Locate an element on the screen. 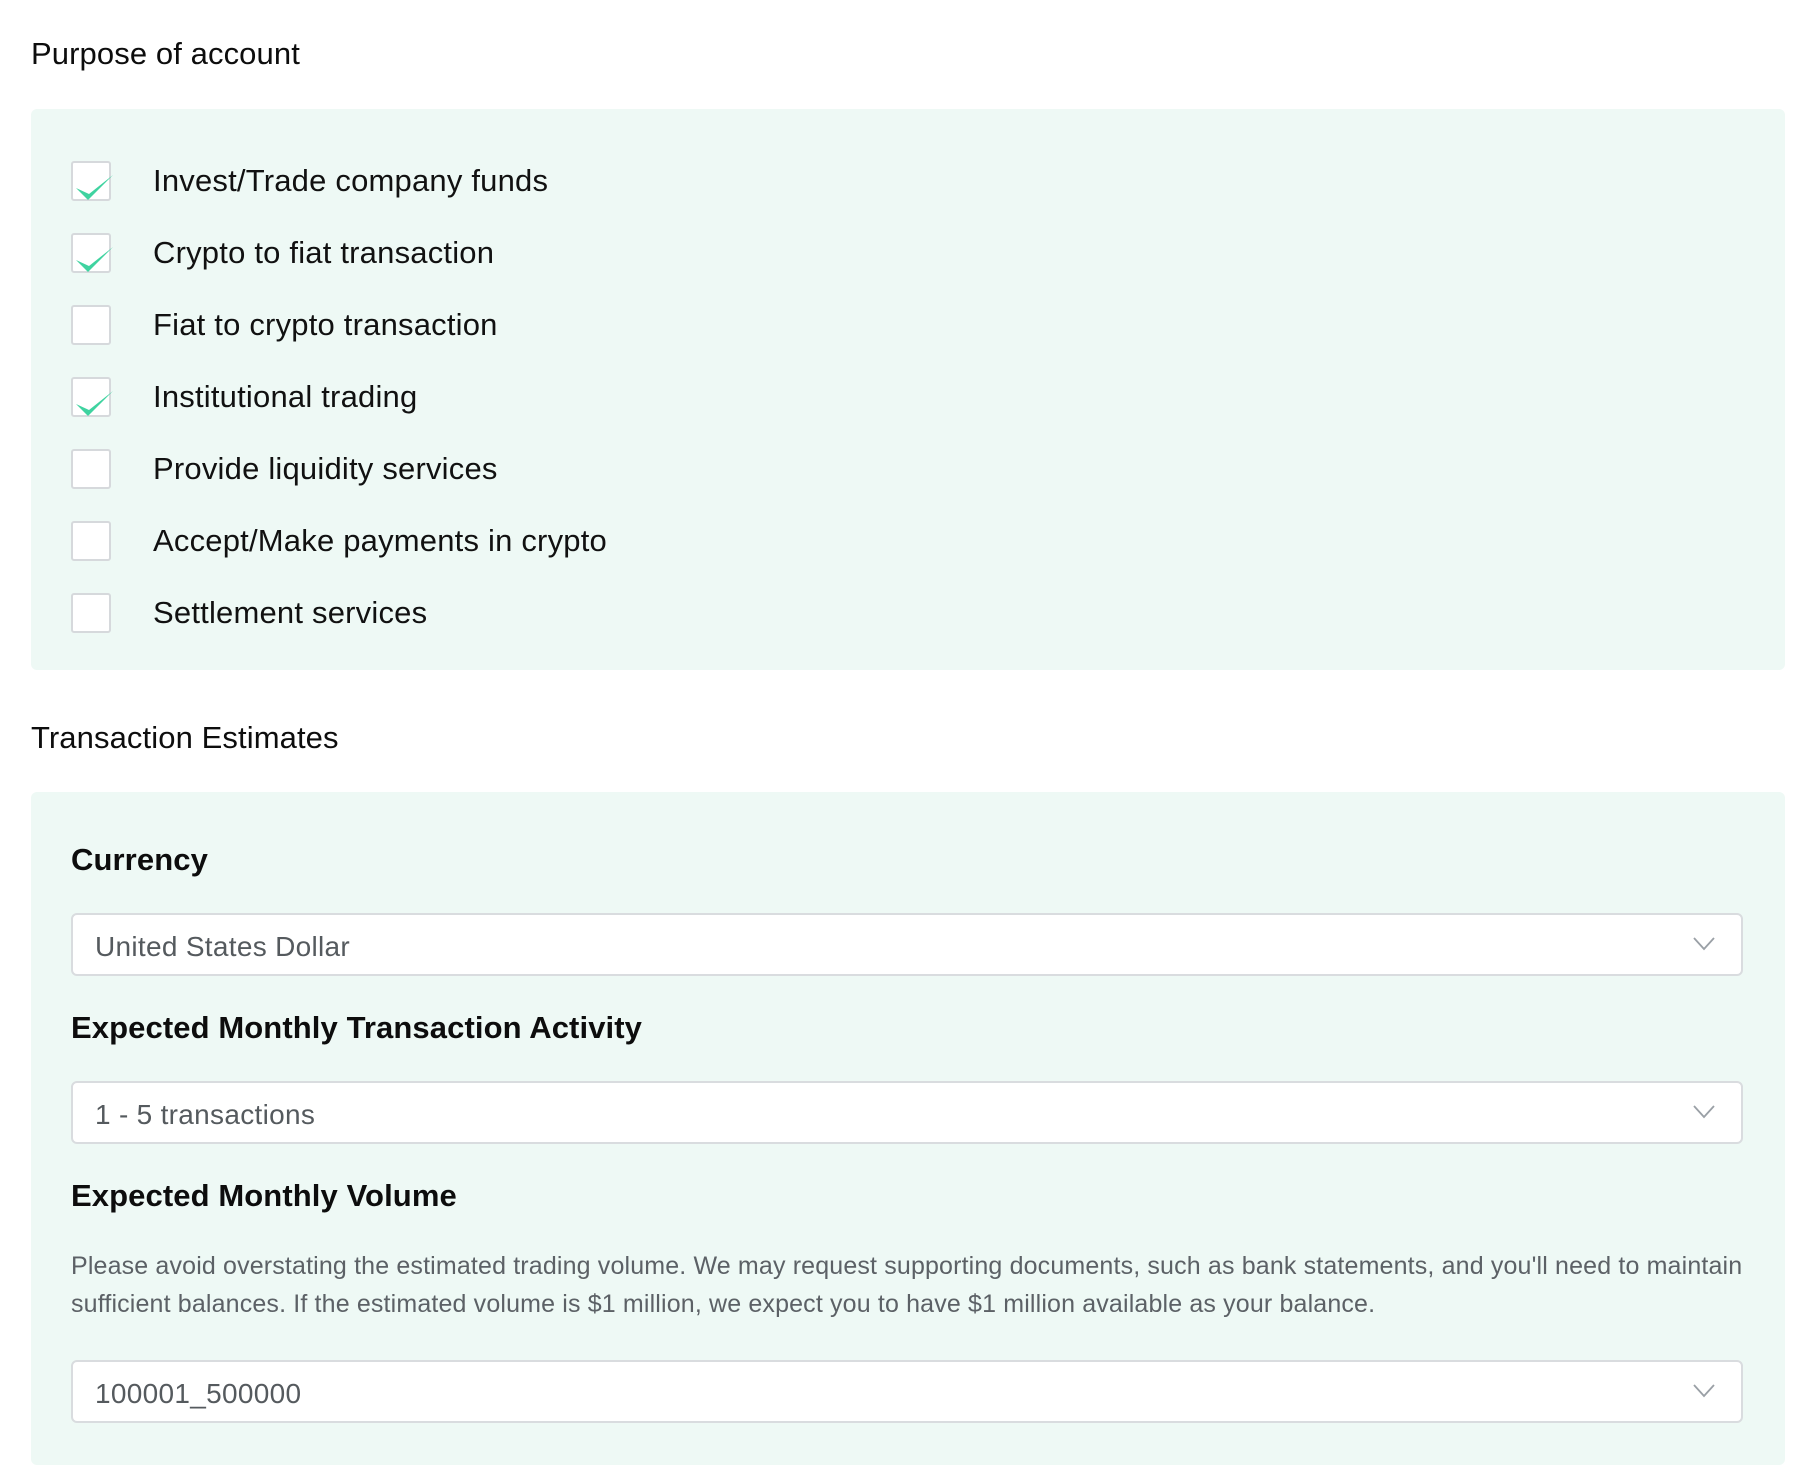 This screenshot has width=1800, height=1480. purpose-option-crypto-to-fiat: Crypto to fiat transaction is located at coordinates (339, 253).